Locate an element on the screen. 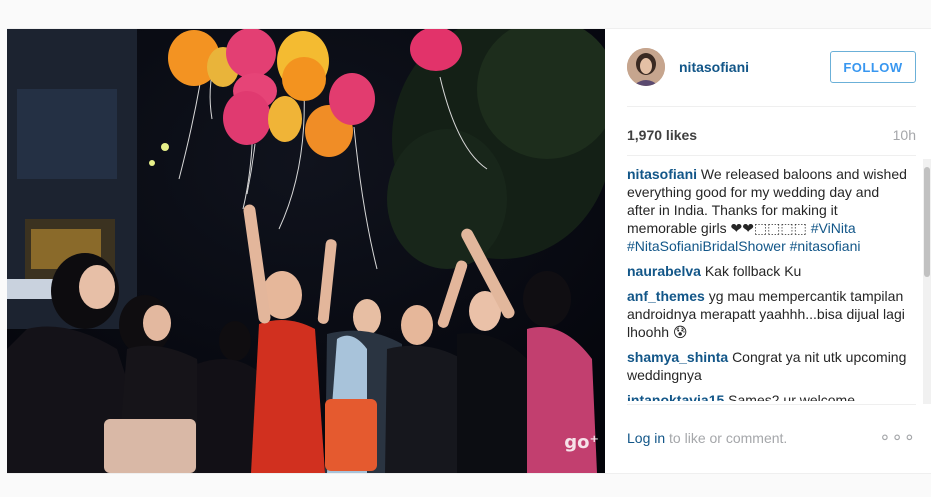 This screenshot has width=931, height=497. login-prompt: Log in to like or comment. is located at coordinates (707, 438).